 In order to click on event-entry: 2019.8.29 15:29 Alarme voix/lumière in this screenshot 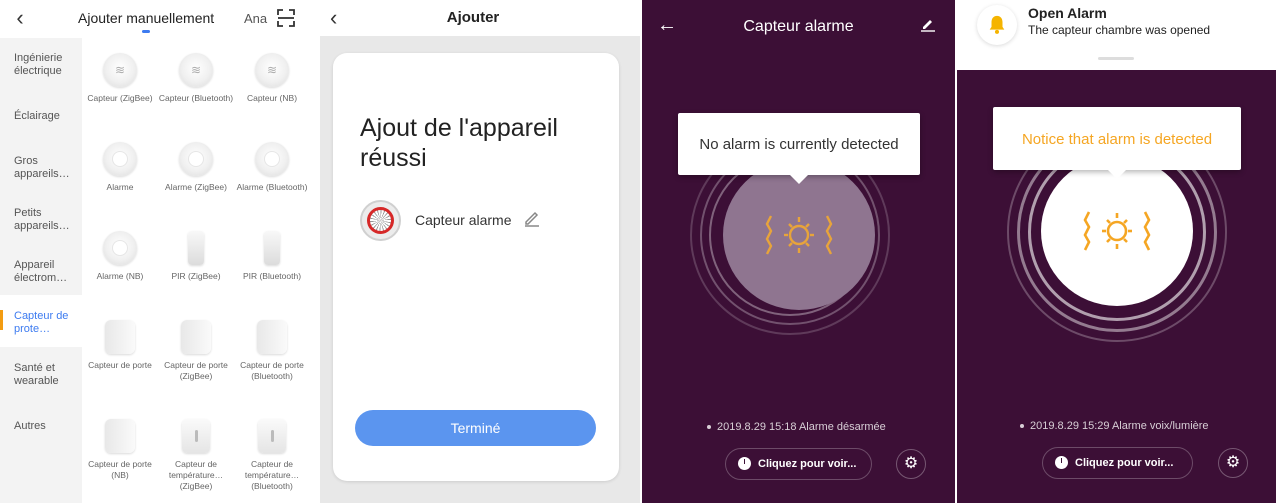, I will do `click(1114, 426)`.